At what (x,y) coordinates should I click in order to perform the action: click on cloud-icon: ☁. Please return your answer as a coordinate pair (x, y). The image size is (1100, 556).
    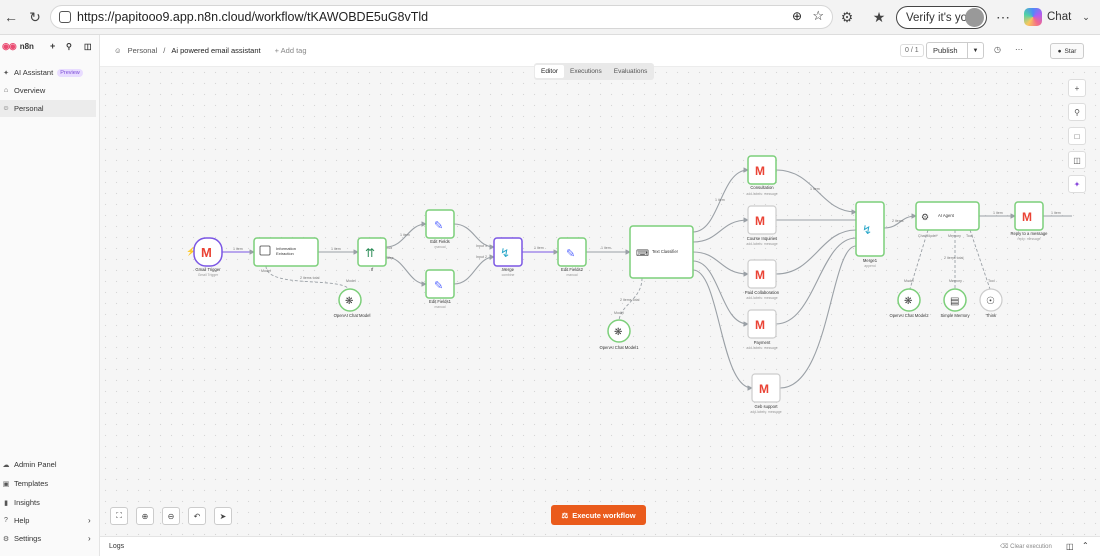
    Looking at the image, I should click on (6, 465).